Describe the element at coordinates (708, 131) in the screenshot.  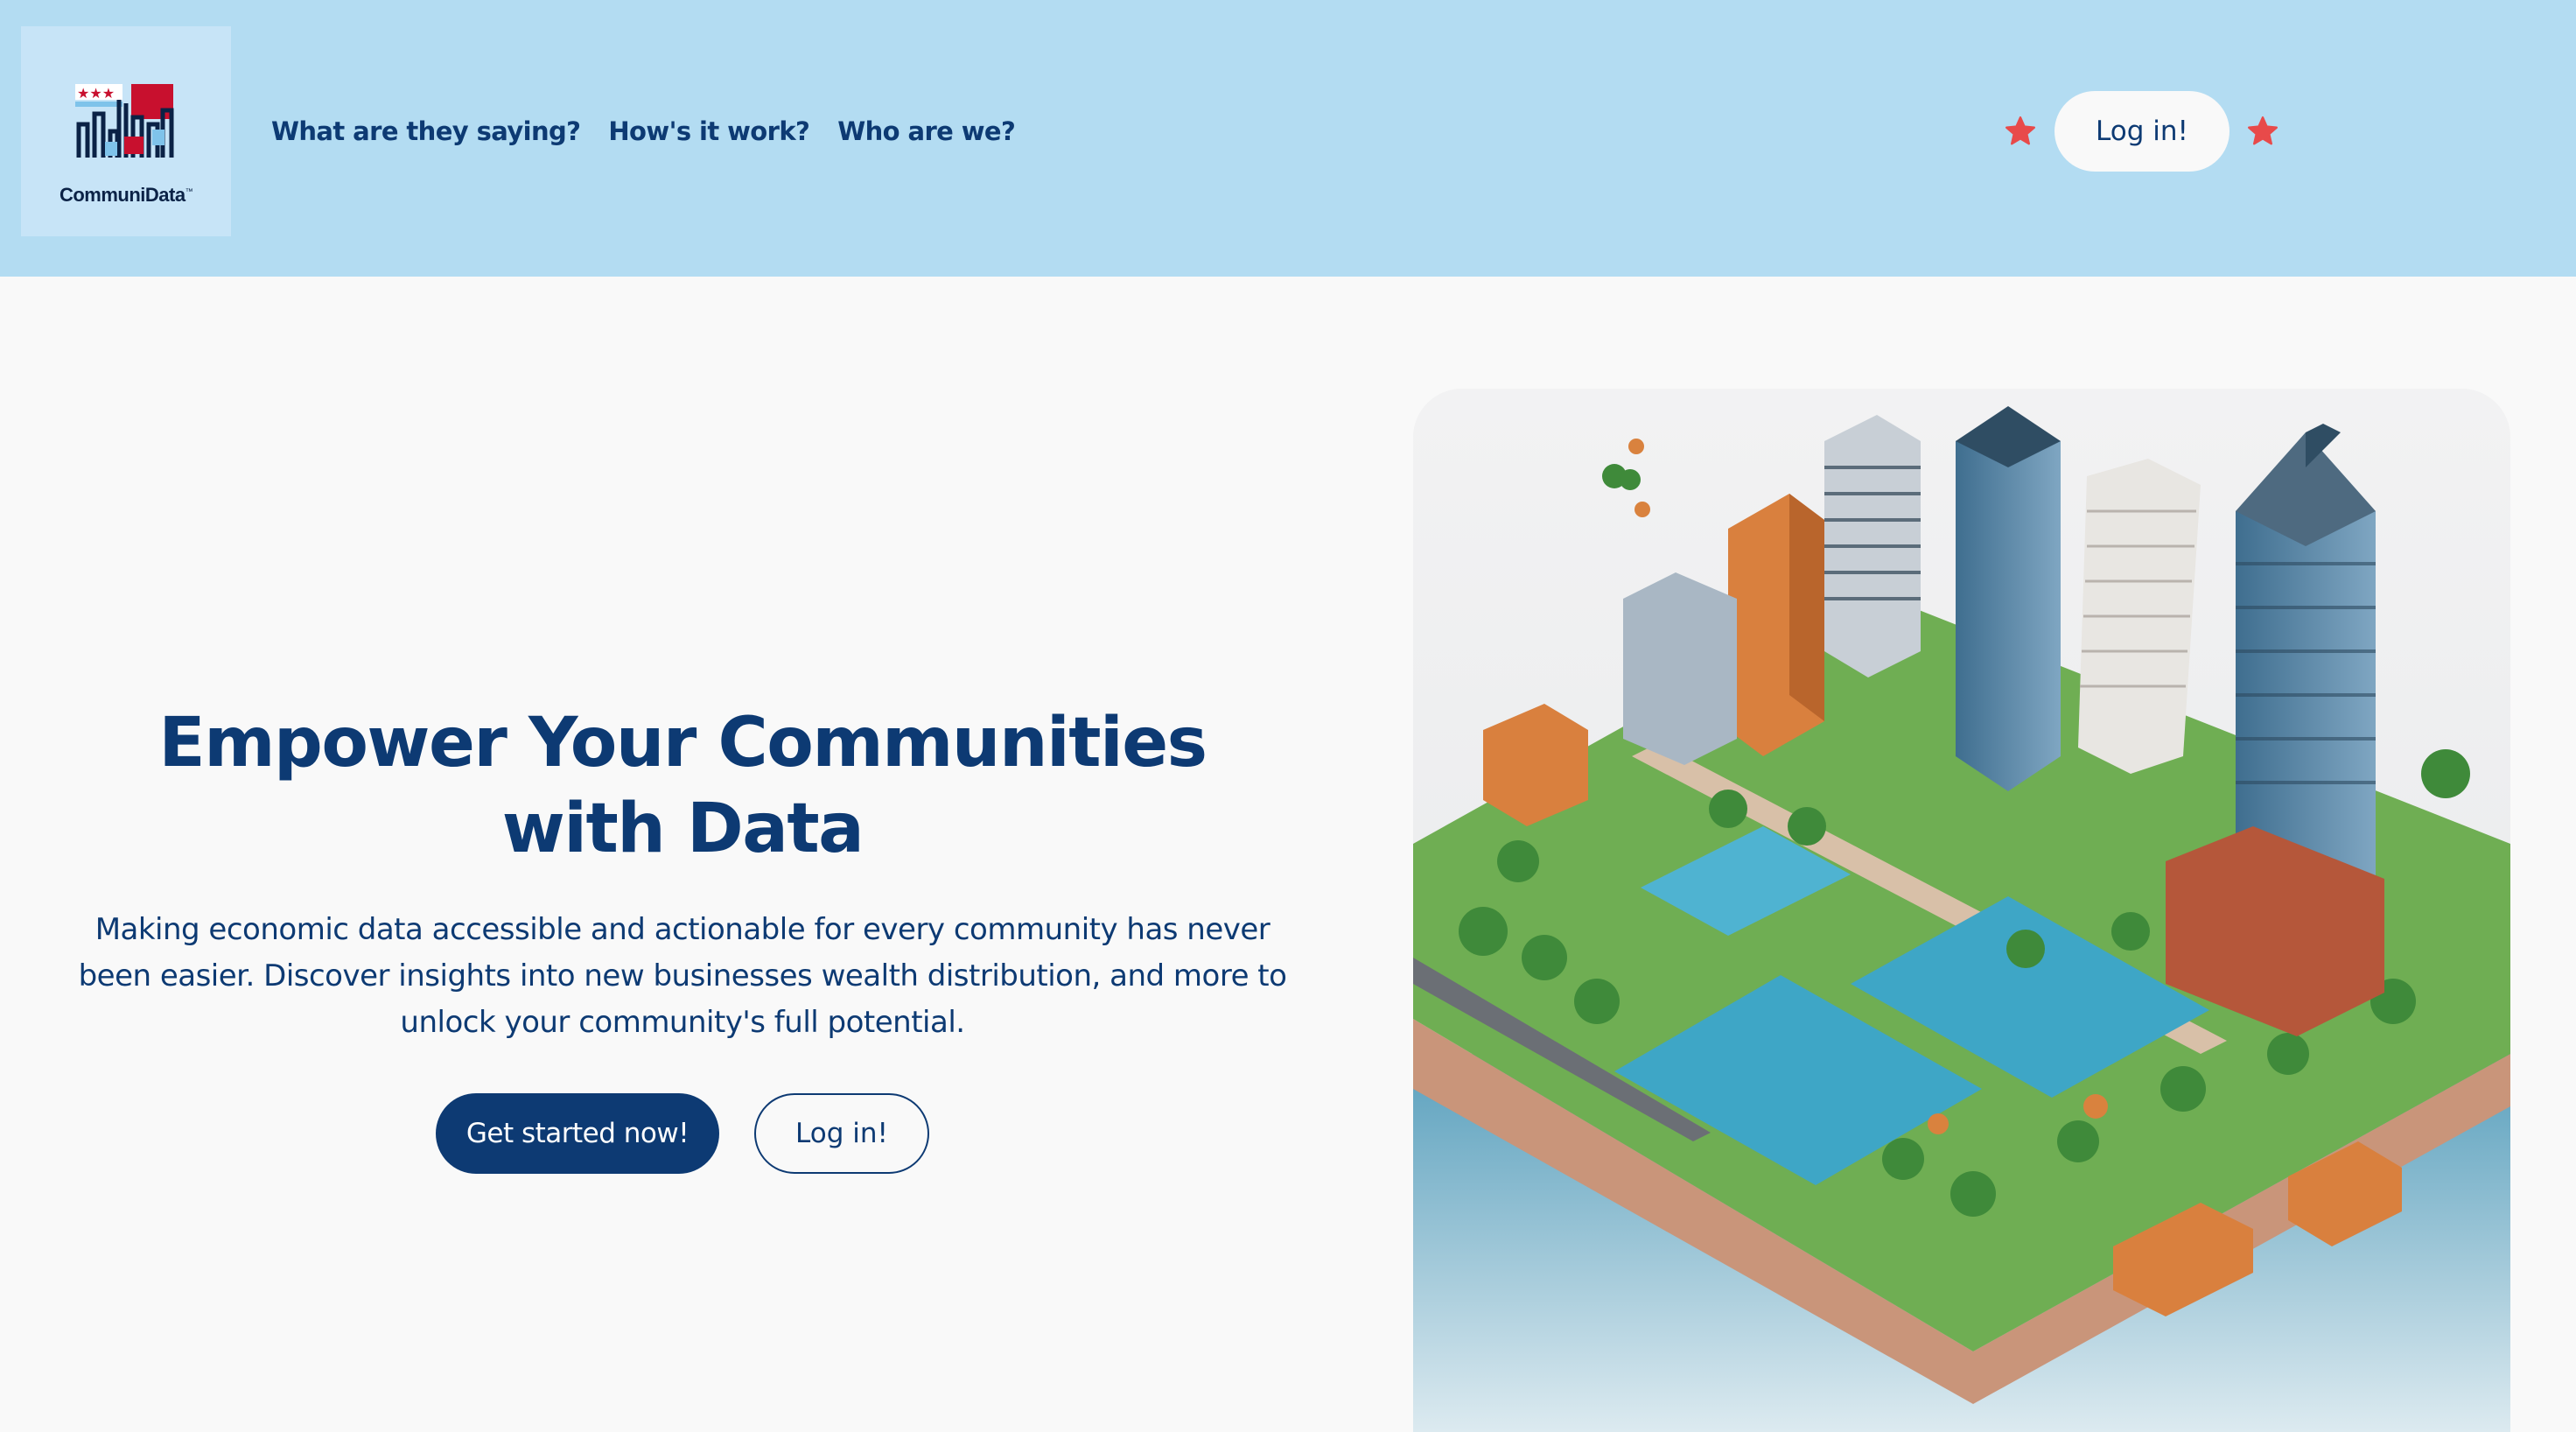
I see `nav-item-how-it-works: How's it work?` at that location.